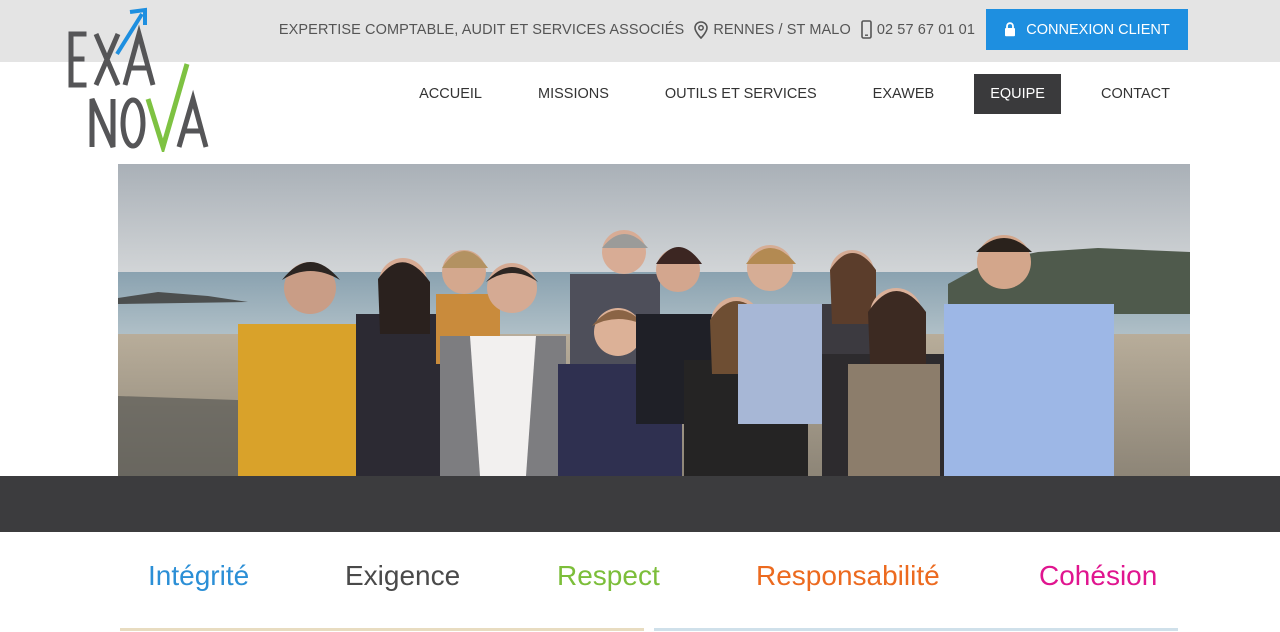 The width and height of the screenshot is (1280, 632). What do you see at coordinates (608, 575) in the screenshot?
I see `value-respect: Respect` at bounding box center [608, 575].